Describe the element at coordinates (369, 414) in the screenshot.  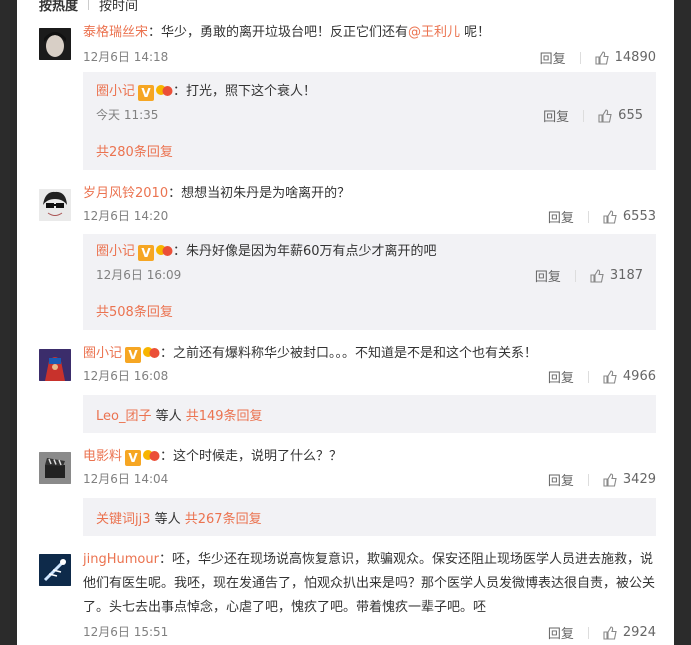
I see `sub-comment-box: Leo_团子 等人 共149条回复` at that location.